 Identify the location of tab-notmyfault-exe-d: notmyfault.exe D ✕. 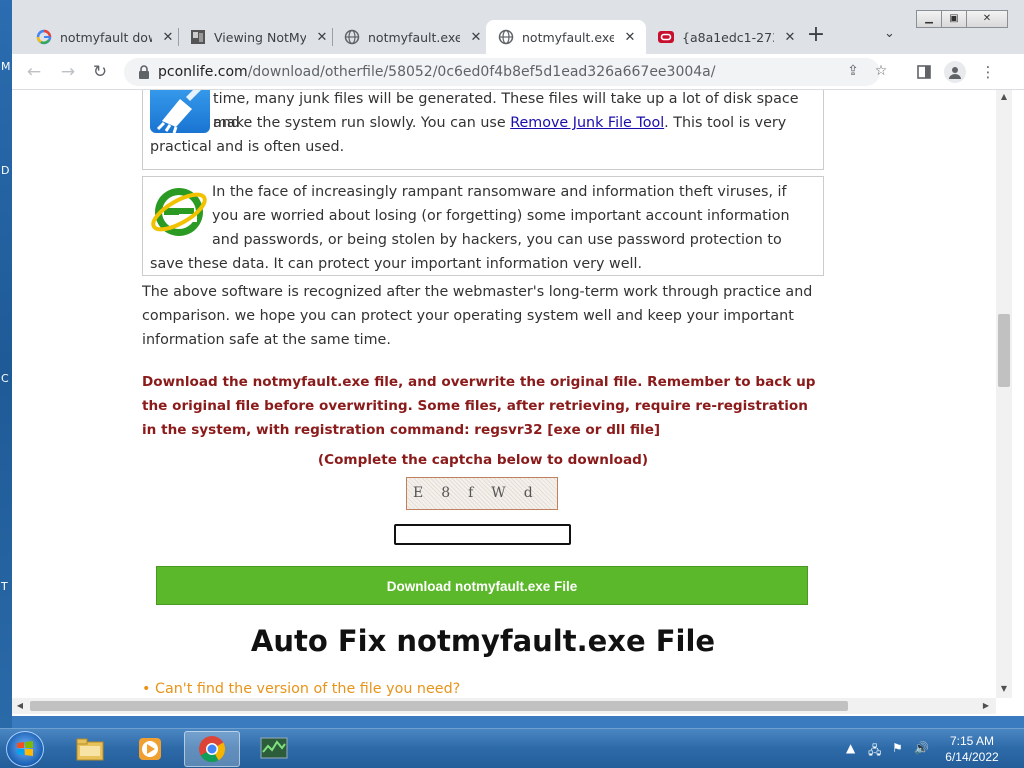
(566, 37).